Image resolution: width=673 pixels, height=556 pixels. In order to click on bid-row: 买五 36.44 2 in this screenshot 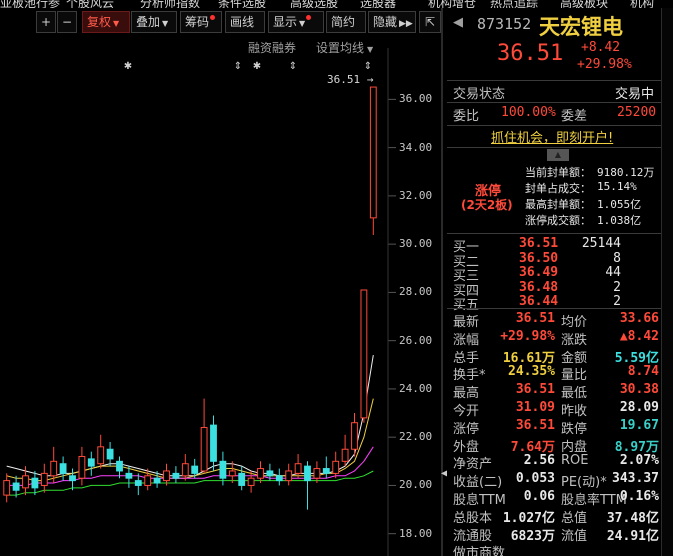, I will do `click(554, 303)`.